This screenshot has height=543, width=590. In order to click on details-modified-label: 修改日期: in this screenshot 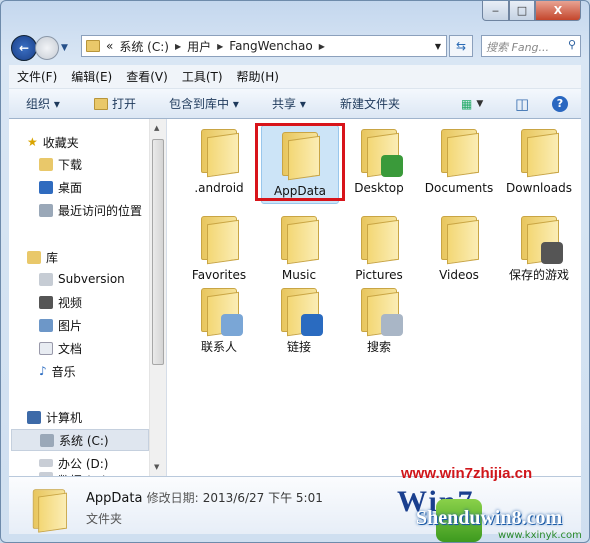, I will do `click(172, 498)`.